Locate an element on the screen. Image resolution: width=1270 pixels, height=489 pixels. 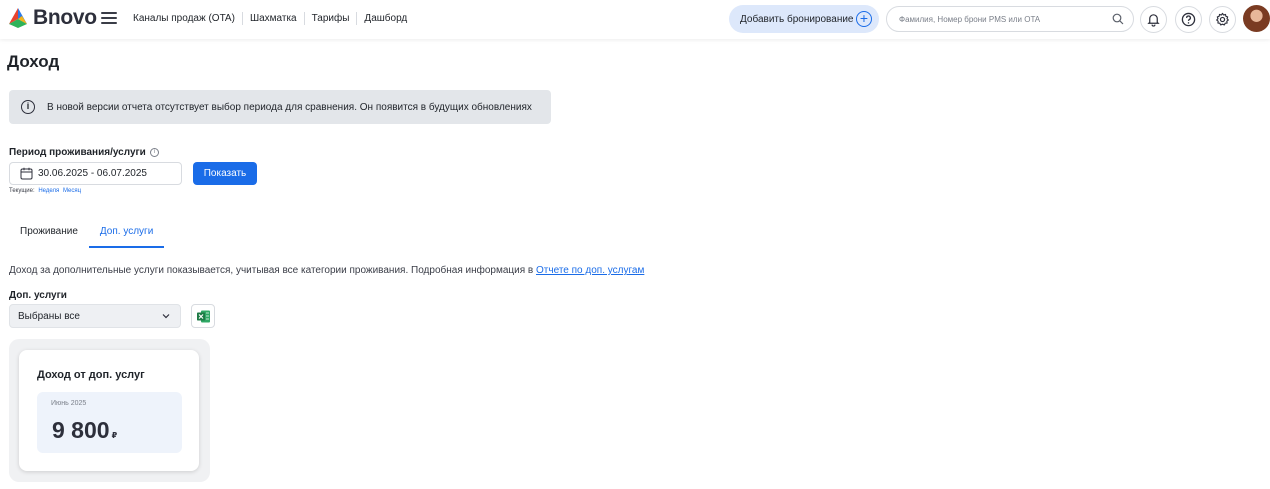
services-selected-value: Выбраны все is located at coordinates (49, 316).